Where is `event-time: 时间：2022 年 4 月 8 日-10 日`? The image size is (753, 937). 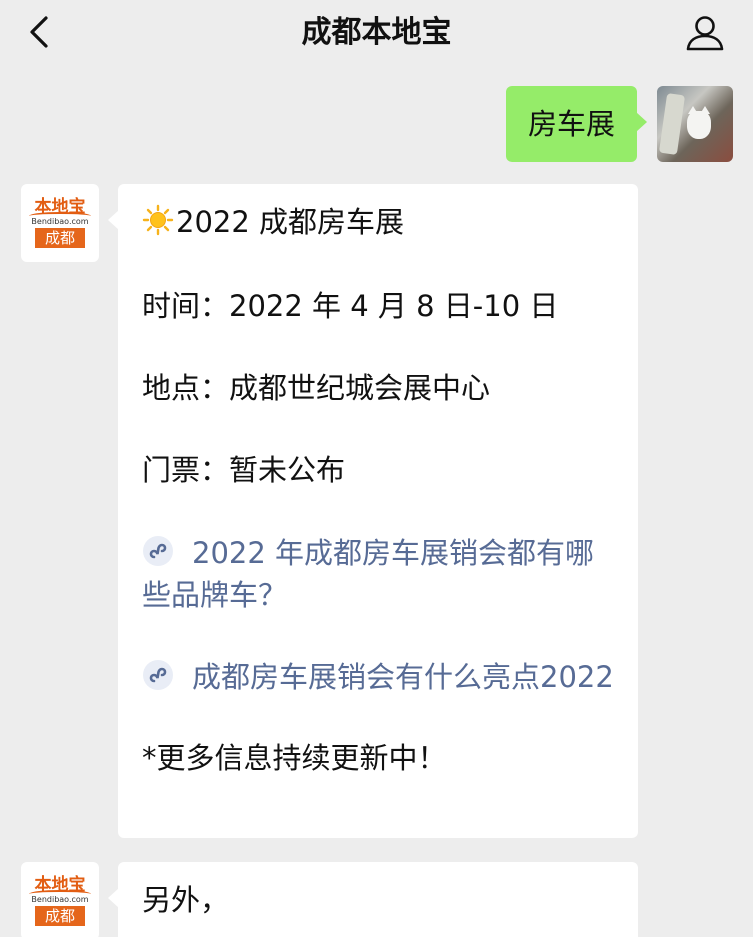 event-time: 时间：2022 年 4 月 8 日-10 日 is located at coordinates (350, 306).